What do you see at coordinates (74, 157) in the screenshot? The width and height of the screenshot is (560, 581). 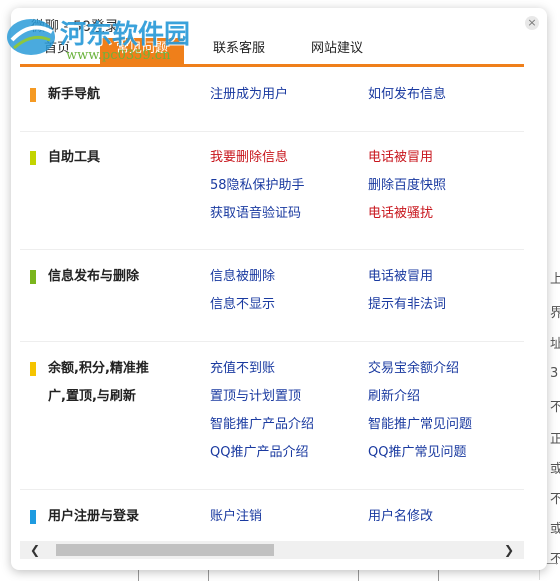 I see `section-title: 自助工具` at bounding box center [74, 157].